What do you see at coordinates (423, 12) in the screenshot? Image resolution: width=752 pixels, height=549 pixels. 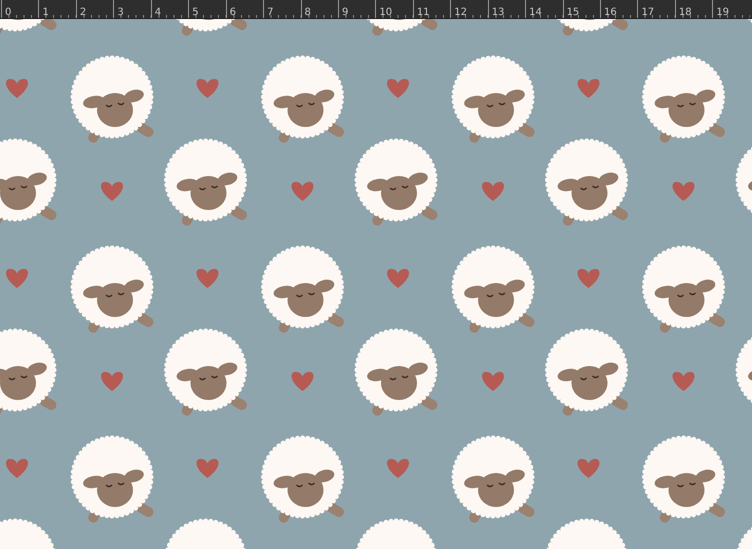 I see `ruler-label: 11` at bounding box center [423, 12].